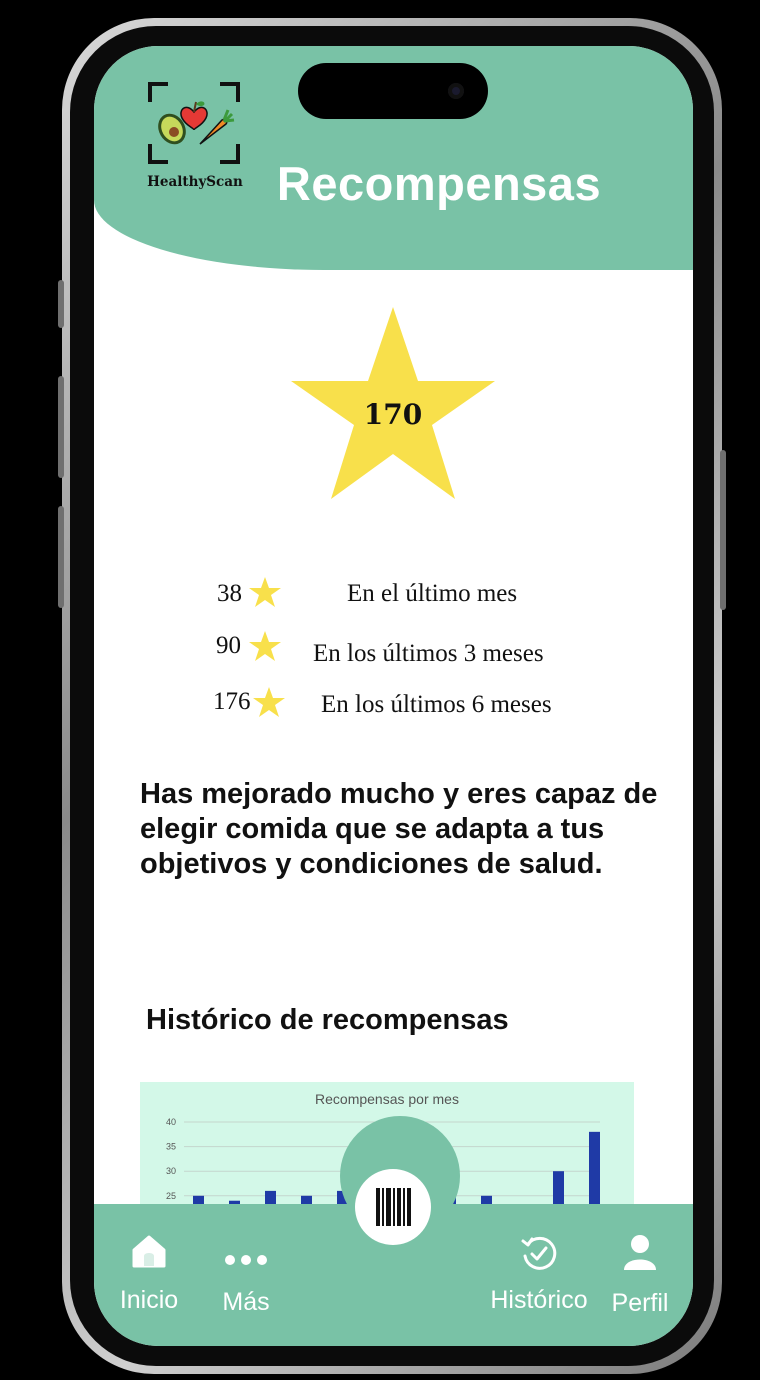  Describe the element at coordinates (436, 704) in the screenshot. I see `stat-label: En los últimos 6 meses` at that location.